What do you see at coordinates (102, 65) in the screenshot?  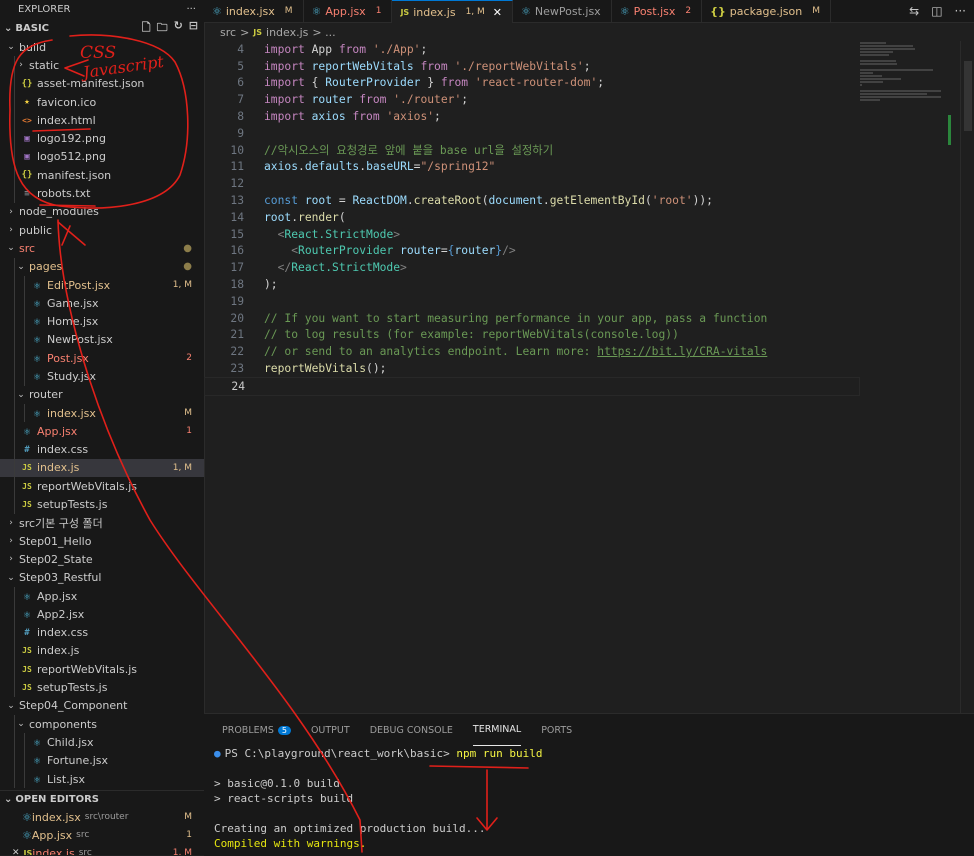 I see `tree-item: › static` at bounding box center [102, 65].